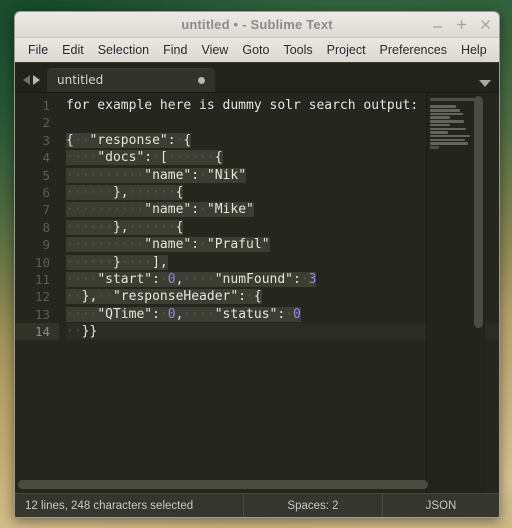 The image size is (512, 528). What do you see at coordinates (46, 123) in the screenshot?
I see `line-number: 2` at bounding box center [46, 123].